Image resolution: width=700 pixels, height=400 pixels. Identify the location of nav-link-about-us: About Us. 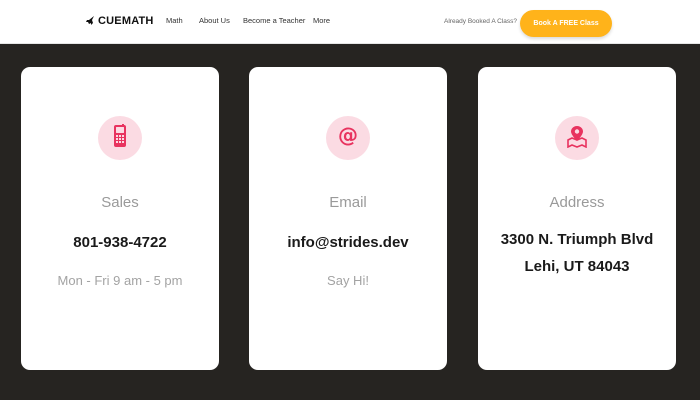
(214, 20).